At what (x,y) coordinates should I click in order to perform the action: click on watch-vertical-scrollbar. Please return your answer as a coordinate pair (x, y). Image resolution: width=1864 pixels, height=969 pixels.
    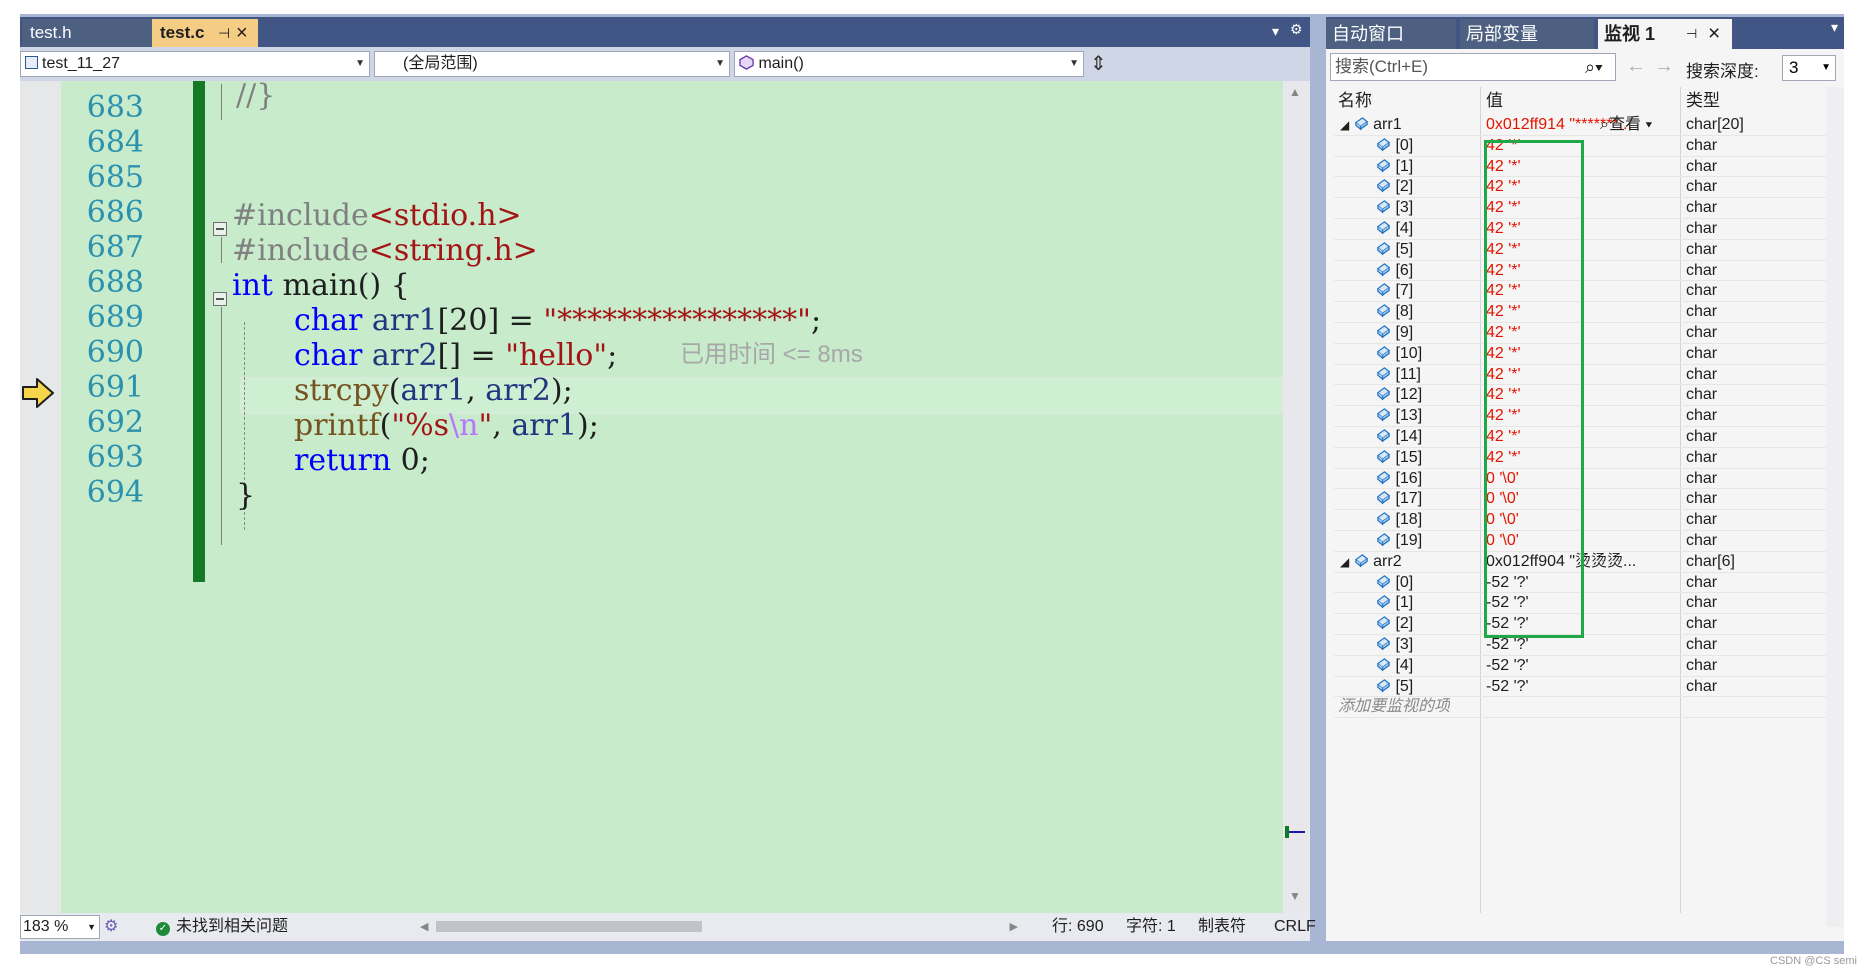
    Looking at the image, I should click on (1835, 507).